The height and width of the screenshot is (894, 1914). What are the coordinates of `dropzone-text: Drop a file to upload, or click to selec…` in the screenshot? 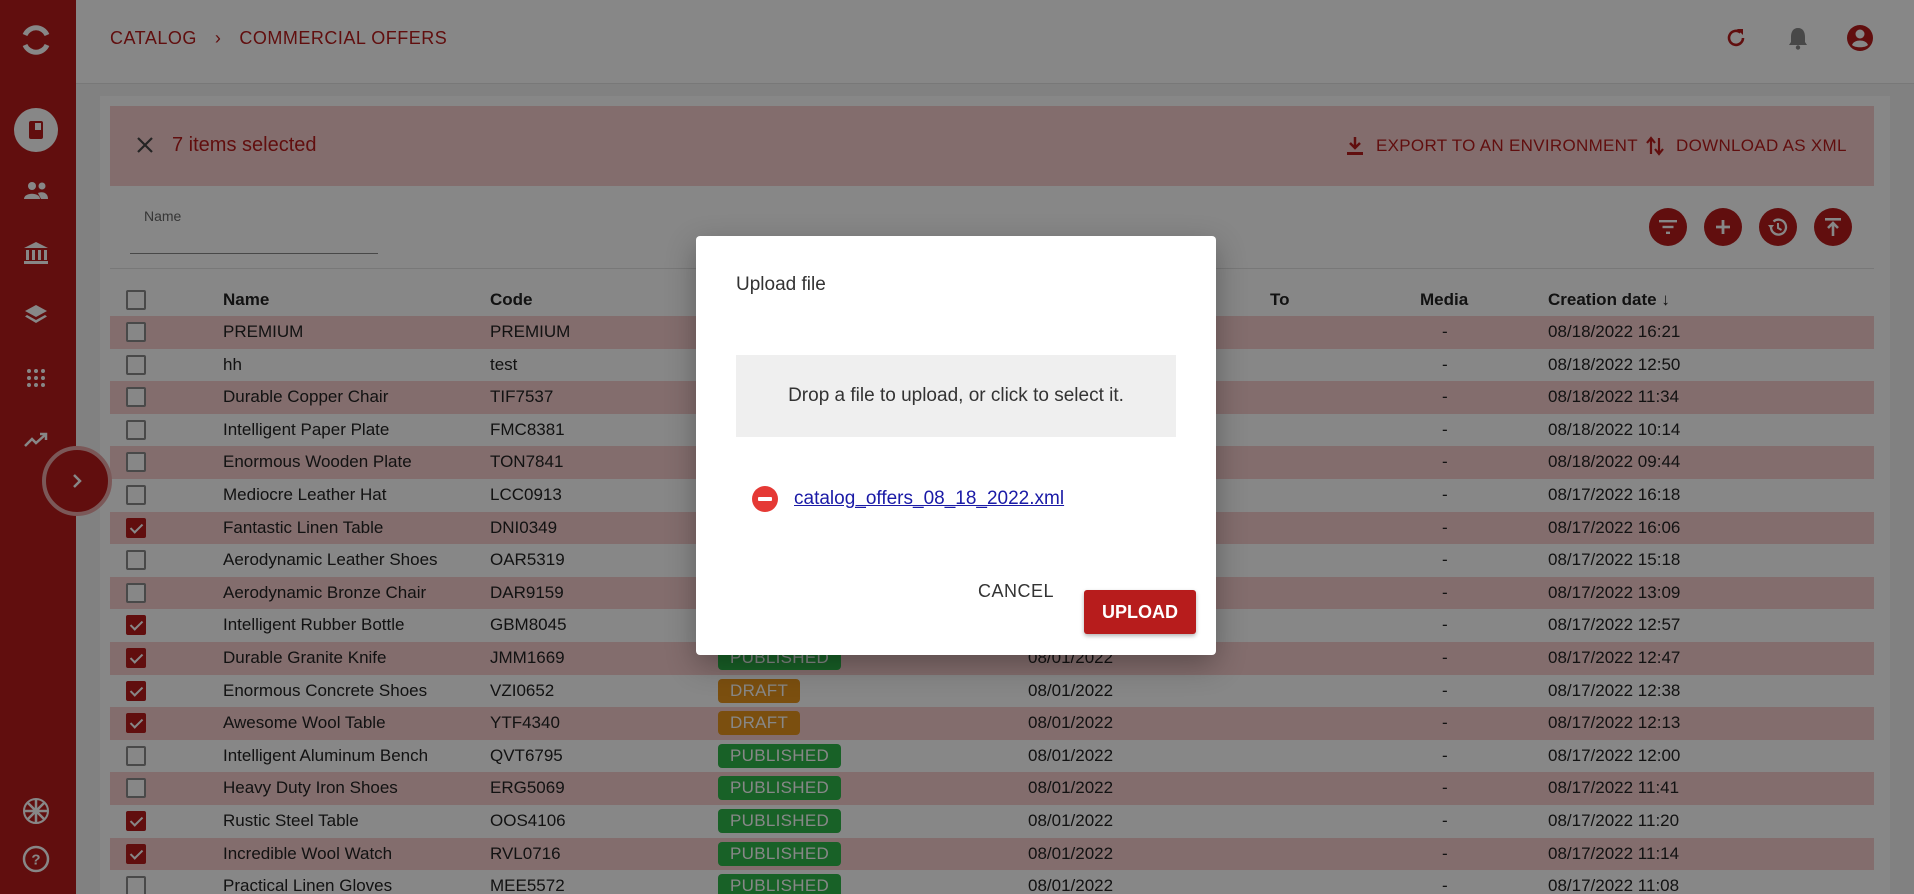 It's located at (956, 395).